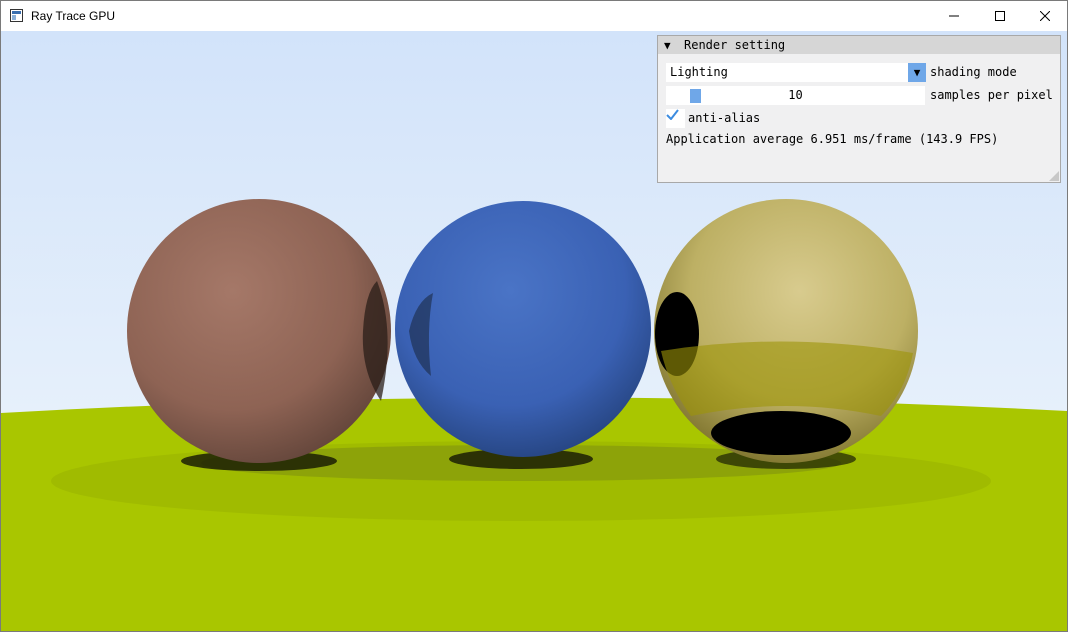  I want to click on app-icon, so click(16, 15).